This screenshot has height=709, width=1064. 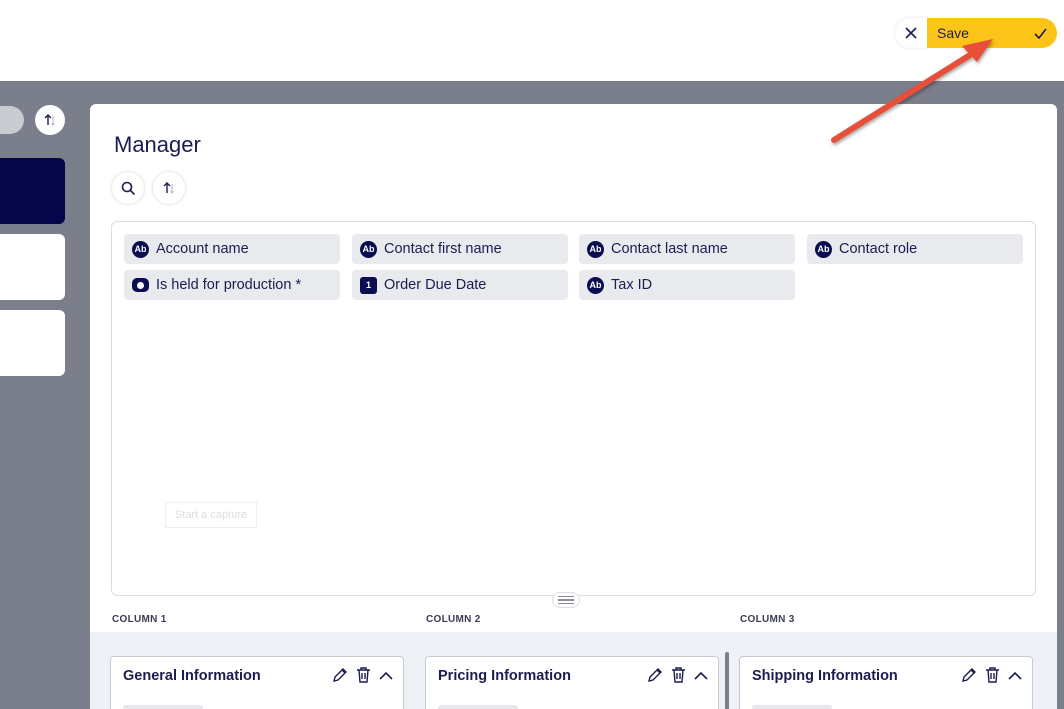 What do you see at coordinates (202, 249) in the screenshot?
I see `field-chip-label: Account name` at bounding box center [202, 249].